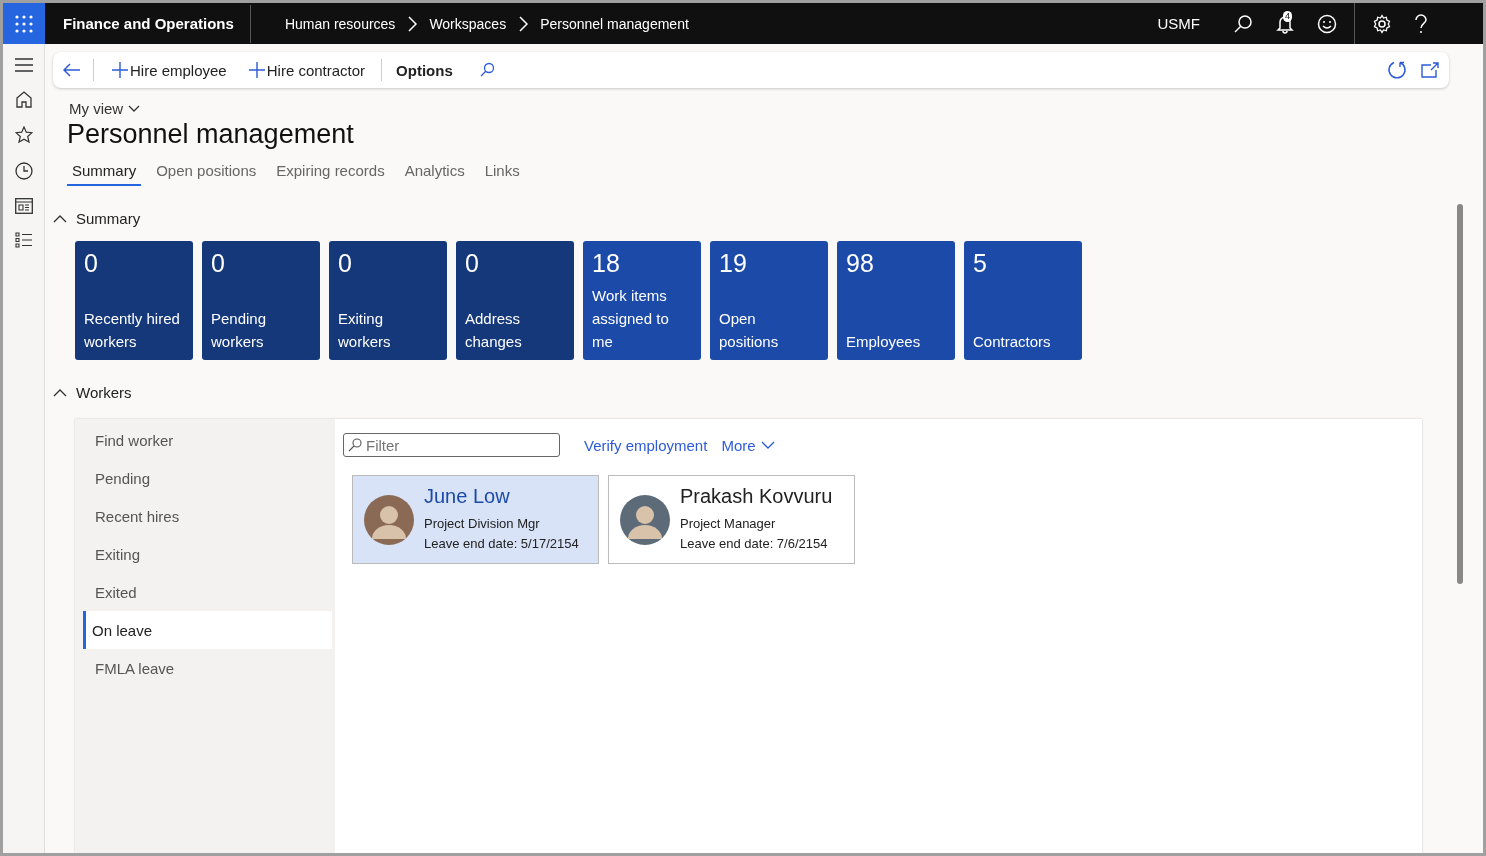 This screenshot has height=856, width=1486. Describe the element at coordinates (261, 300) in the screenshot. I see `count-tile: 0 Pending workers` at that location.